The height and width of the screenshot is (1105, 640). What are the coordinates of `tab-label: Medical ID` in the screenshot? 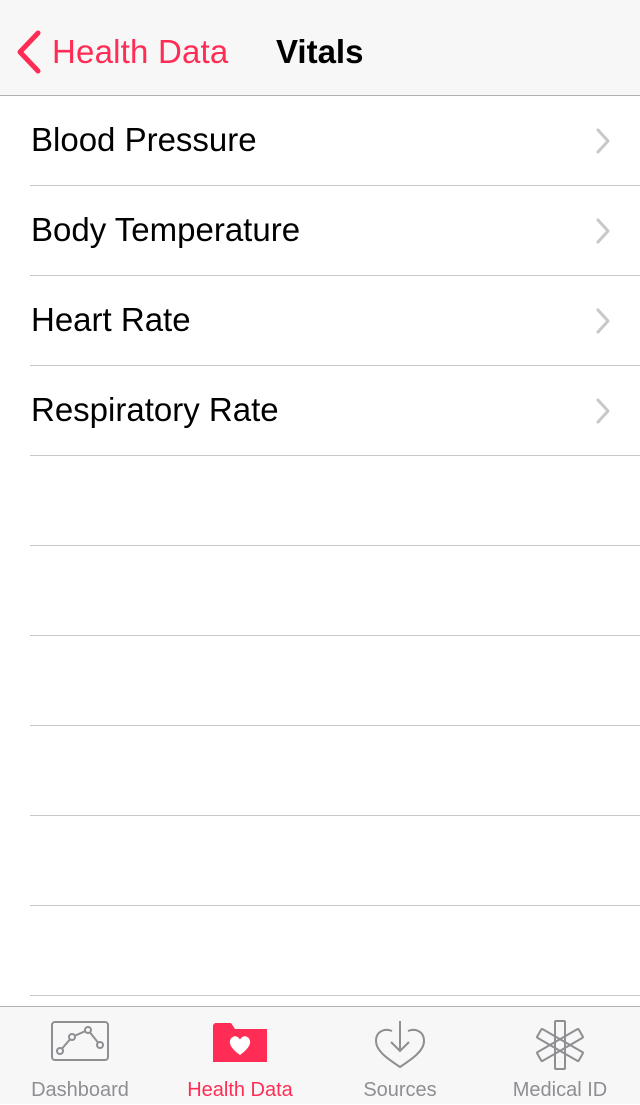 It's located at (560, 1090).